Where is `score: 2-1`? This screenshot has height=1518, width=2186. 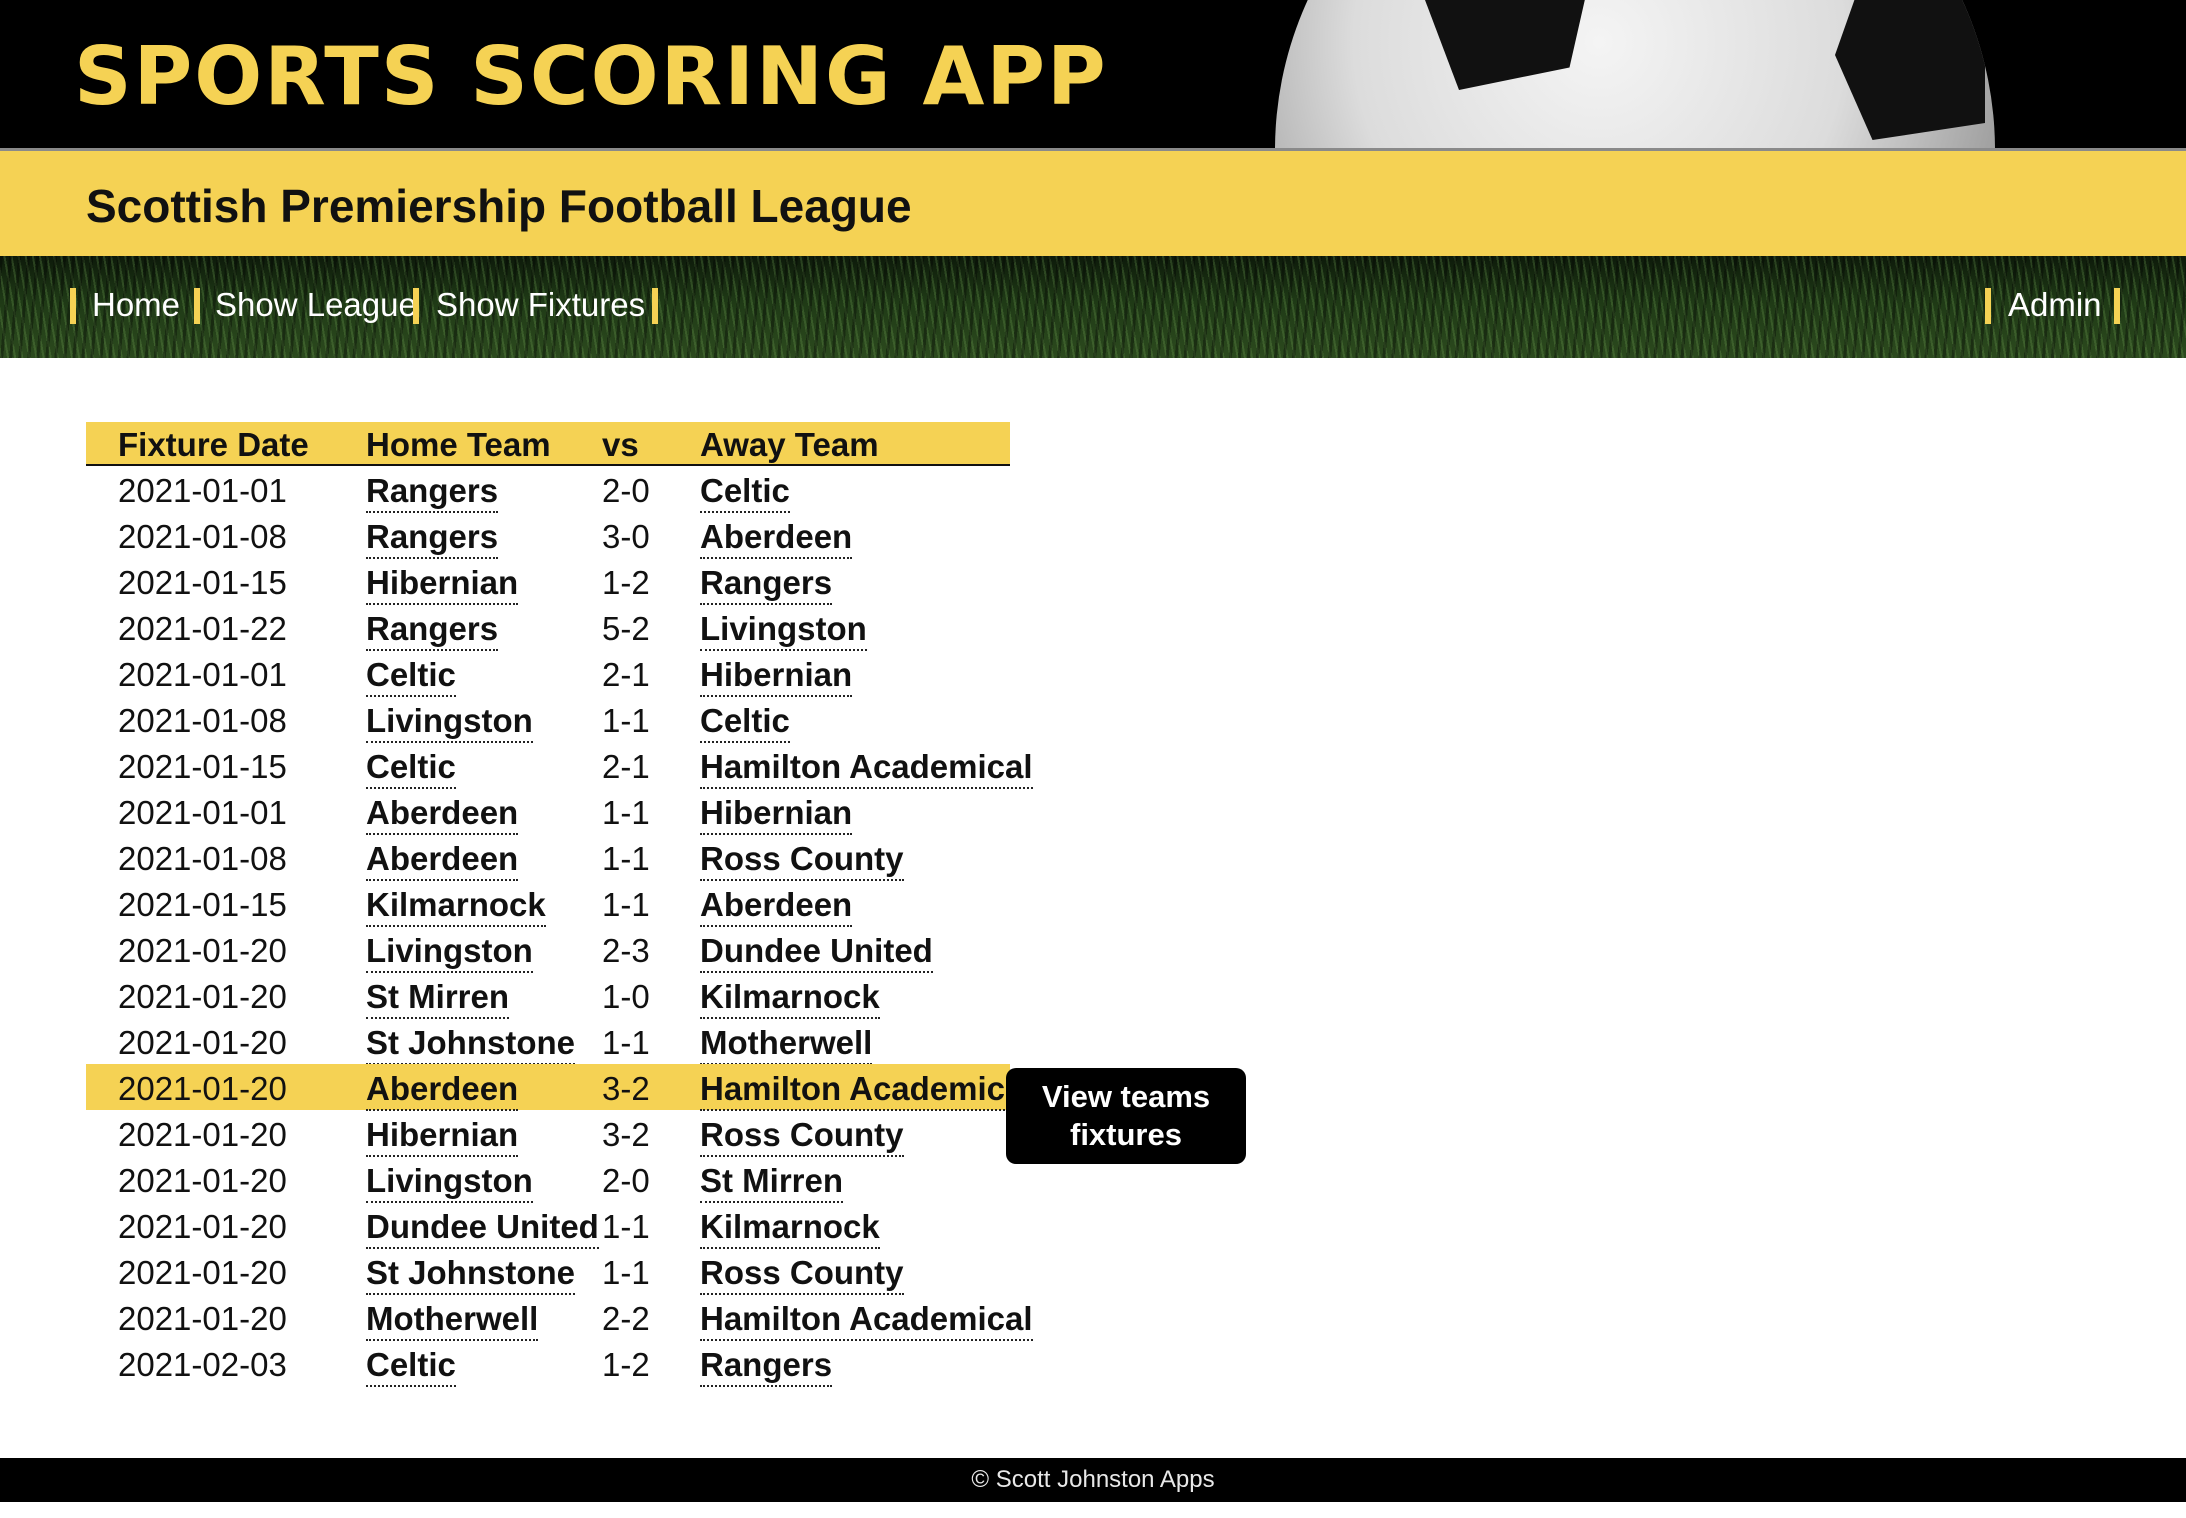 score: 2-1 is located at coordinates (626, 674).